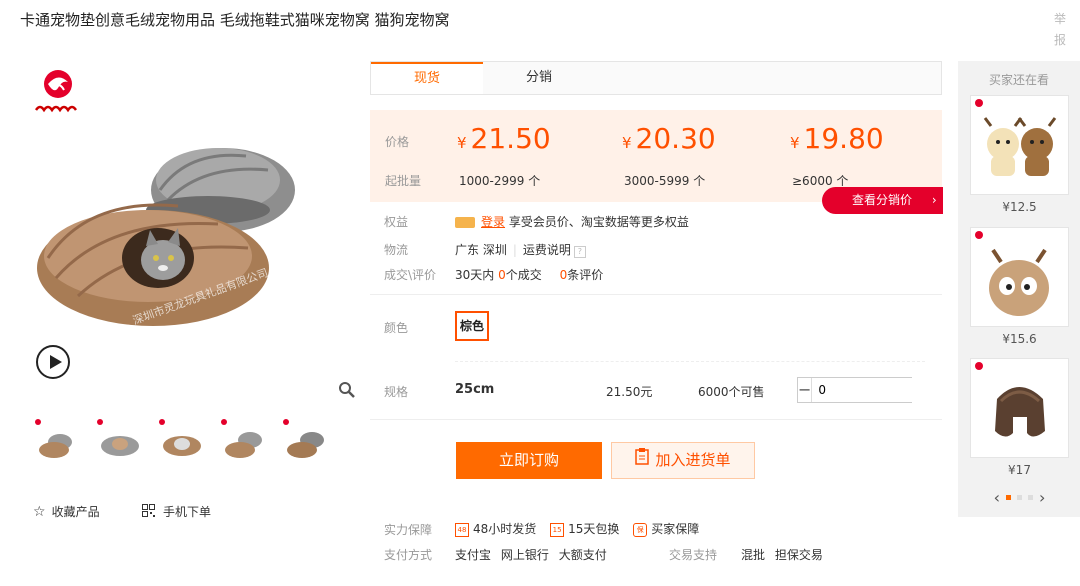  What do you see at coordinates (520, 249) in the screenshot?
I see `logistics-row: 广东 深圳 | 运费说明?` at bounding box center [520, 249].